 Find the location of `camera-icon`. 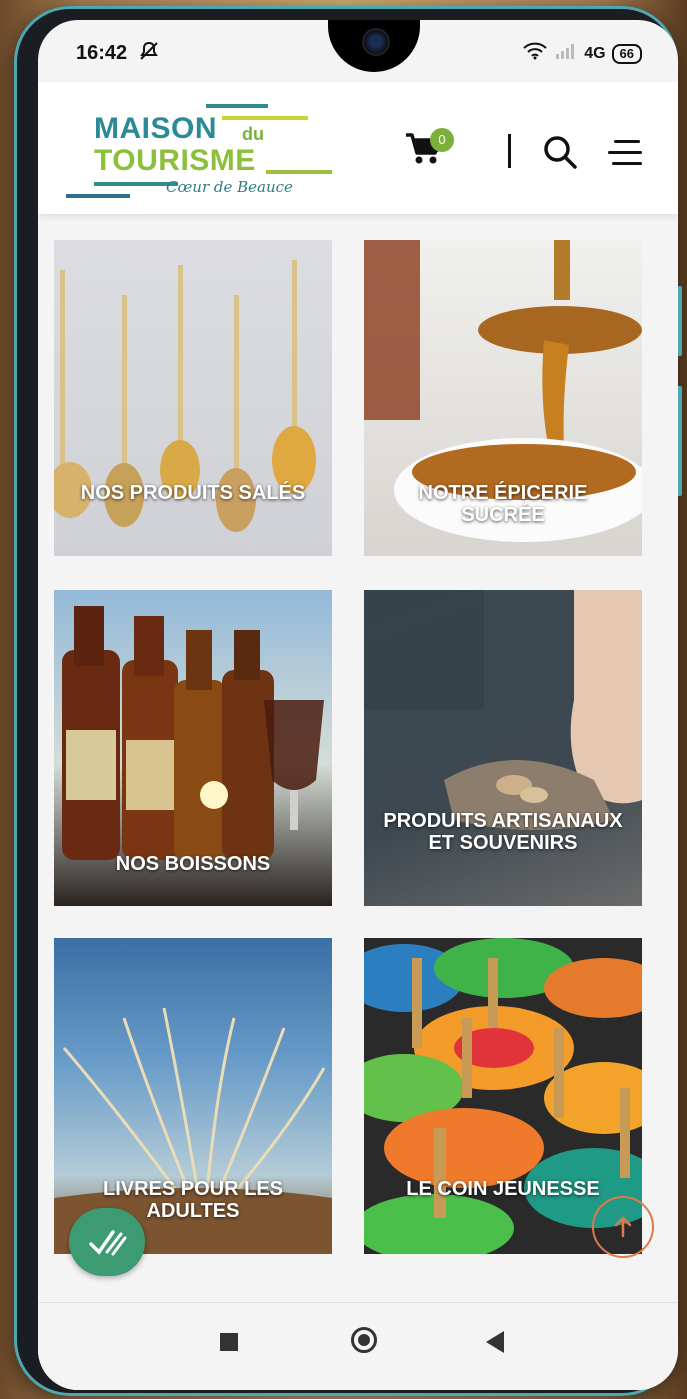

camera-icon is located at coordinates (376, 42).